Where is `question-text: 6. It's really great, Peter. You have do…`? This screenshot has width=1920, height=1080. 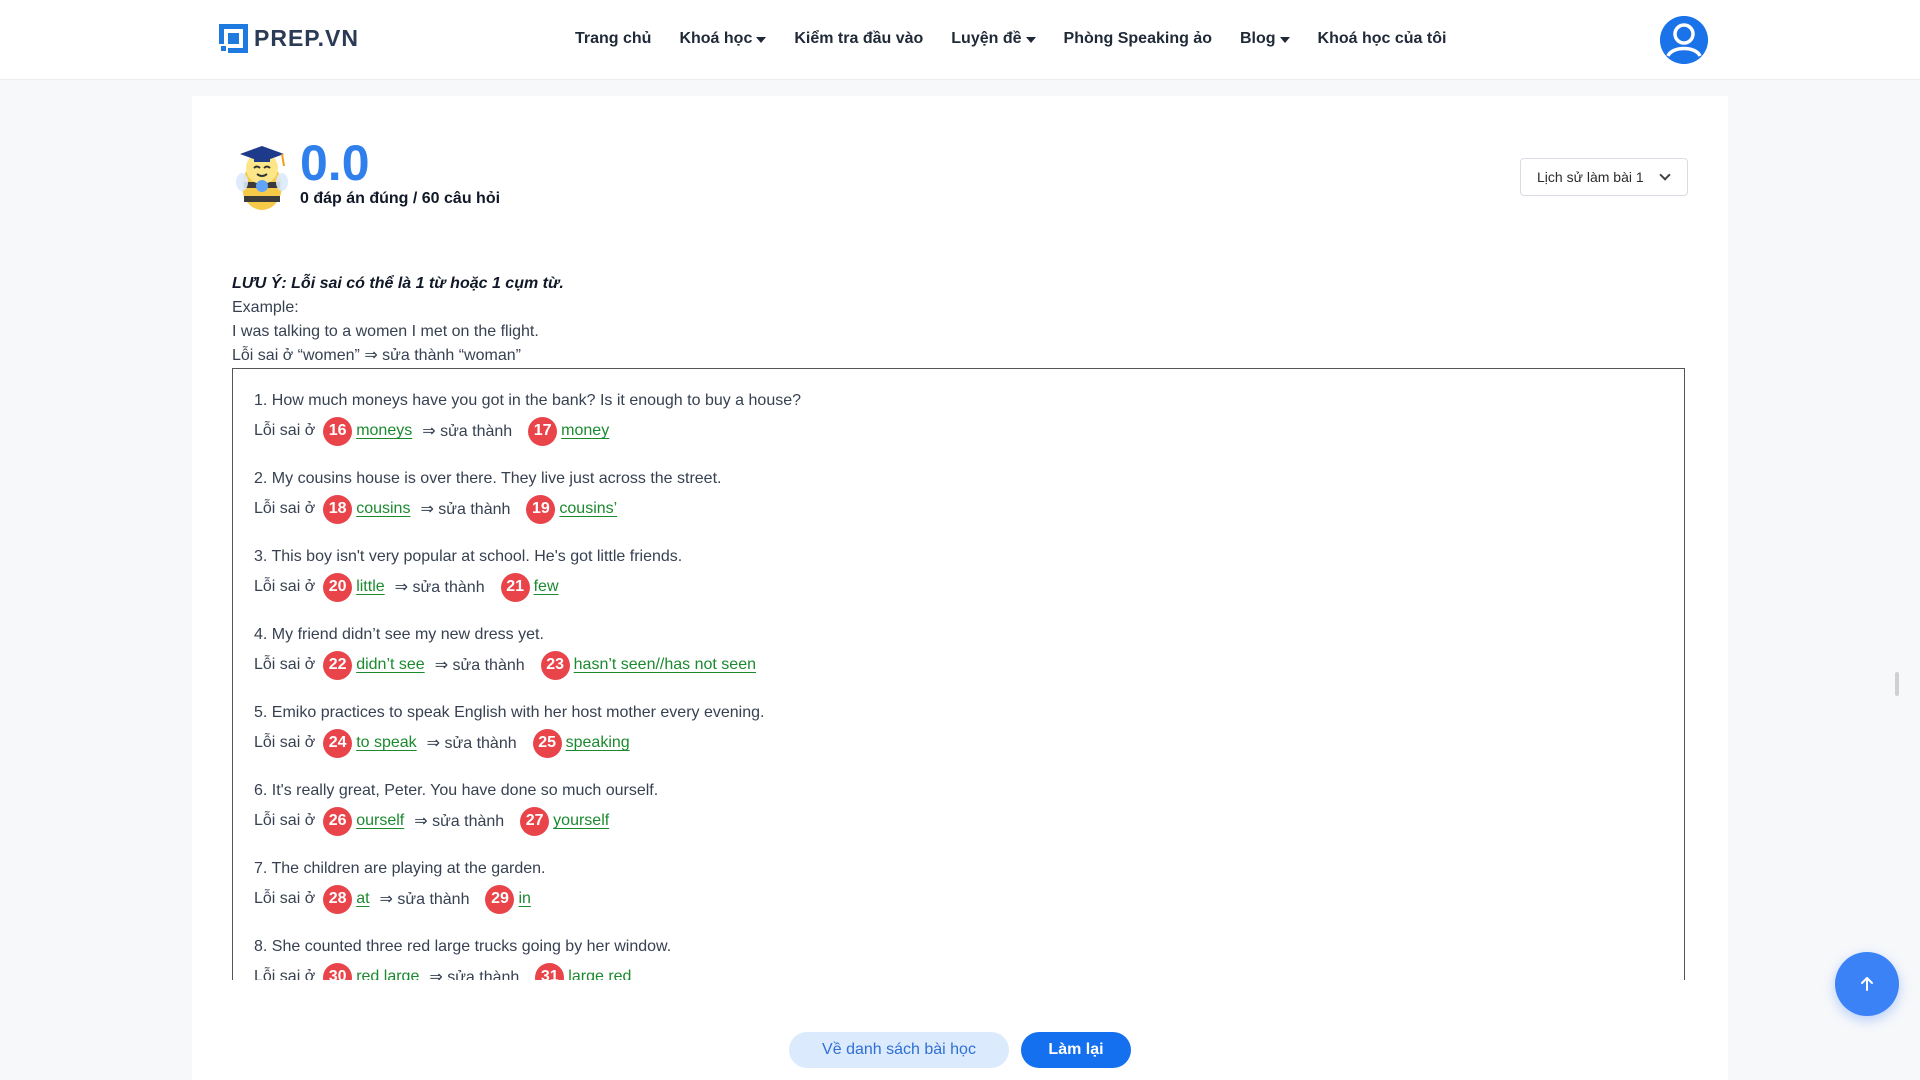 question-text: 6. It's really great, Peter. You have do… is located at coordinates (456, 790).